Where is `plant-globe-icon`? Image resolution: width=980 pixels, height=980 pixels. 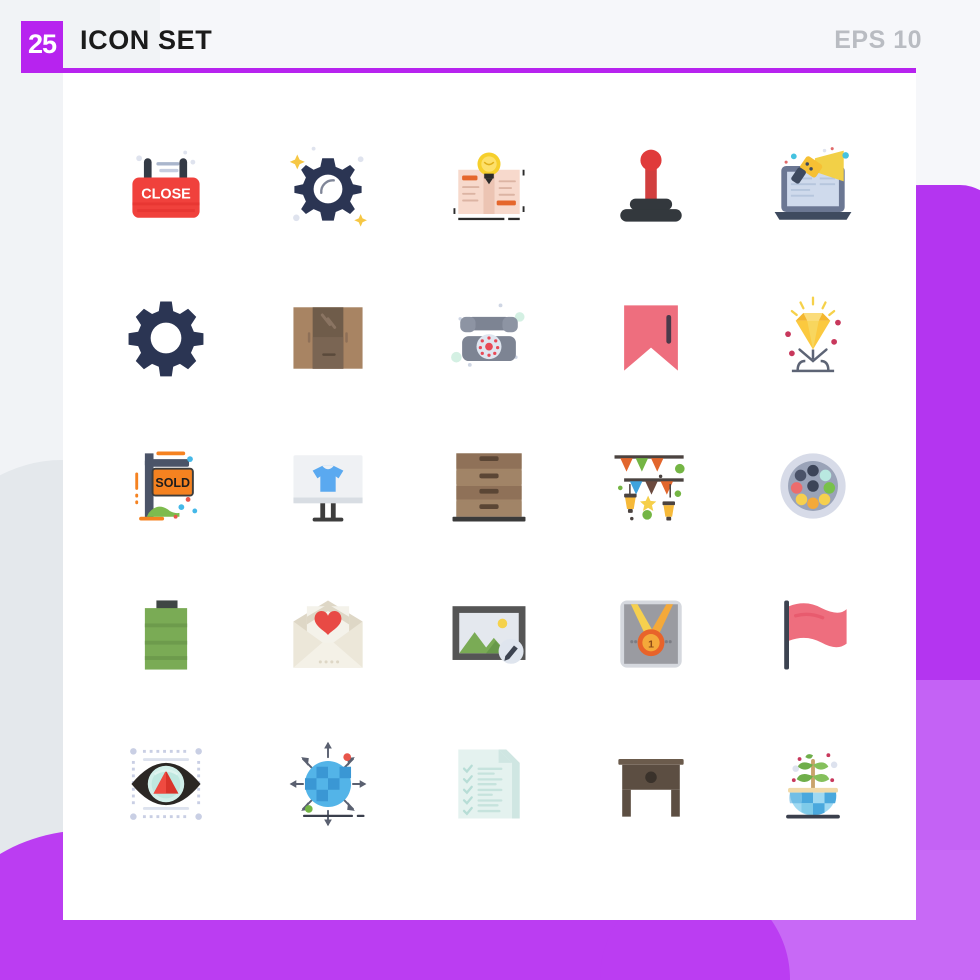 plant-globe-icon is located at coordinates (813, 785).